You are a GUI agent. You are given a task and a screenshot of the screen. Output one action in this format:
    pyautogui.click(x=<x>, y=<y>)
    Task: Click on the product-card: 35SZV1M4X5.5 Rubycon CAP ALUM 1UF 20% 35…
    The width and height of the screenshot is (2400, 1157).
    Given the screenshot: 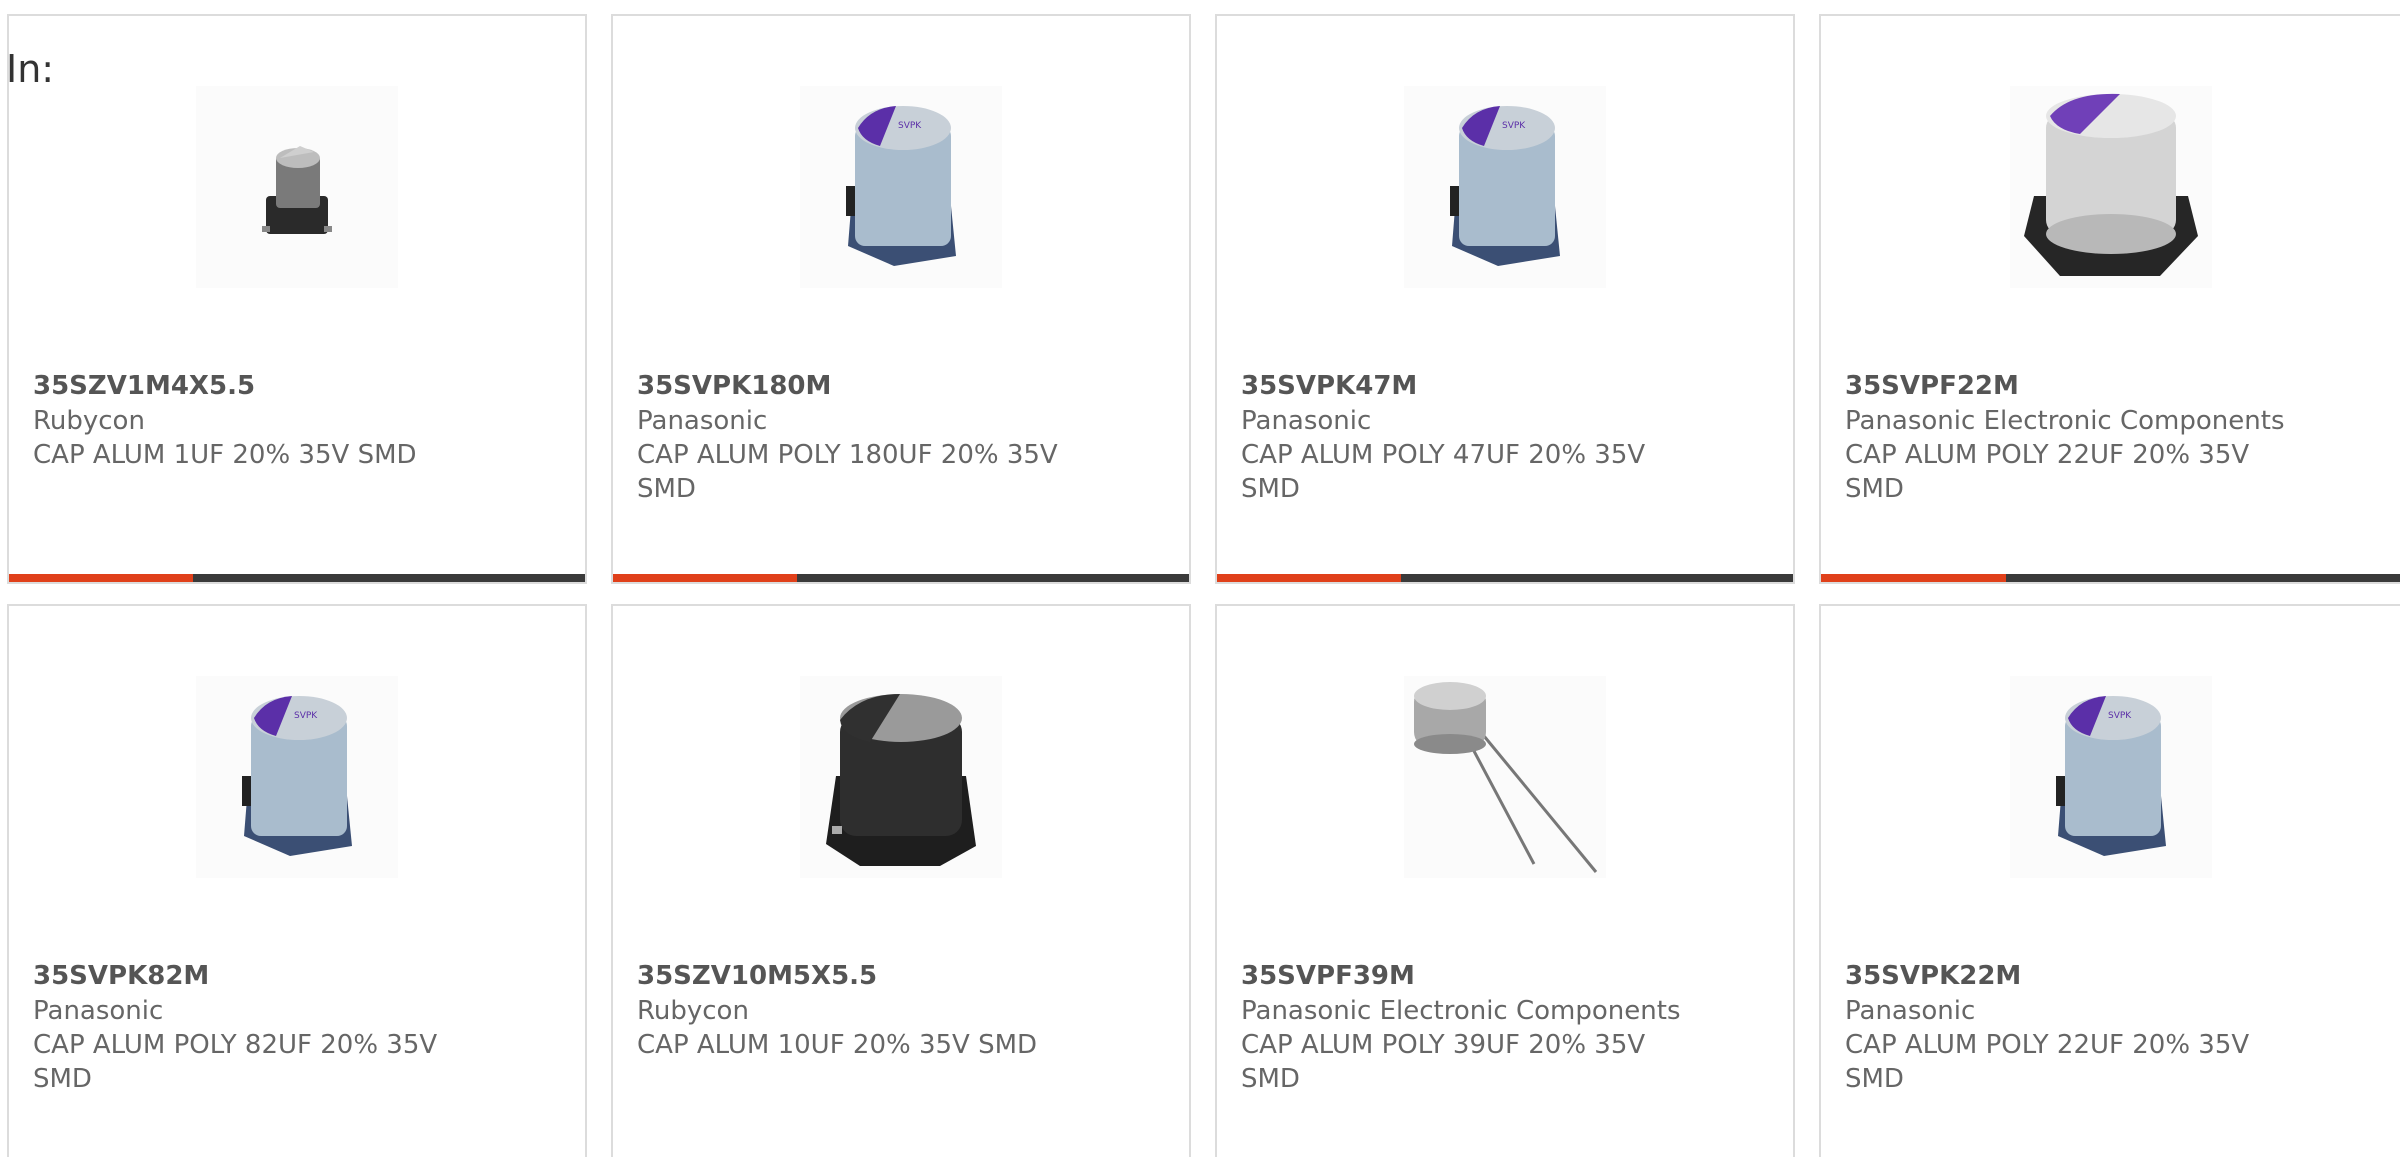 What is the action you would take?
    pyautogui.click(x=297, y=299)
    